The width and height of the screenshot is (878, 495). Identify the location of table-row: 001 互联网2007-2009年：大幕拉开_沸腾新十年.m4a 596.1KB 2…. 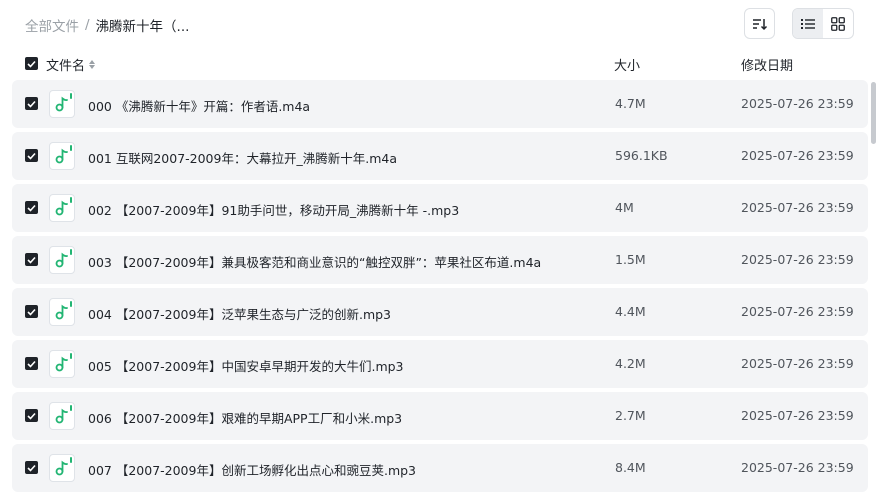
(440, 156).